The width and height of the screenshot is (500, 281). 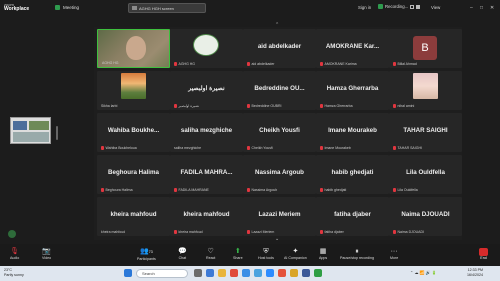 What do you see at coordinates (418, 6) in the screenshot?
I see `stop-recording-icon` at bounding box center [418, 6].